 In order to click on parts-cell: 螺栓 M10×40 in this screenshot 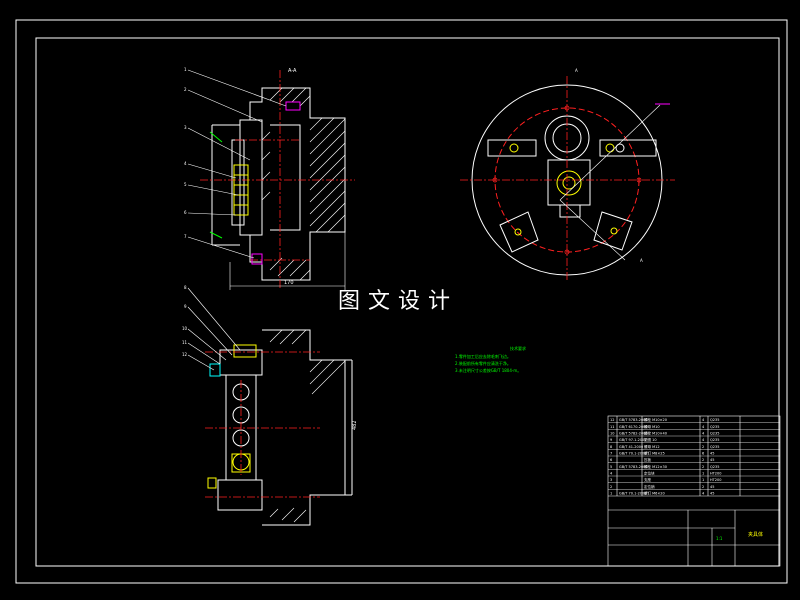, I will do `click(655, 433)`.